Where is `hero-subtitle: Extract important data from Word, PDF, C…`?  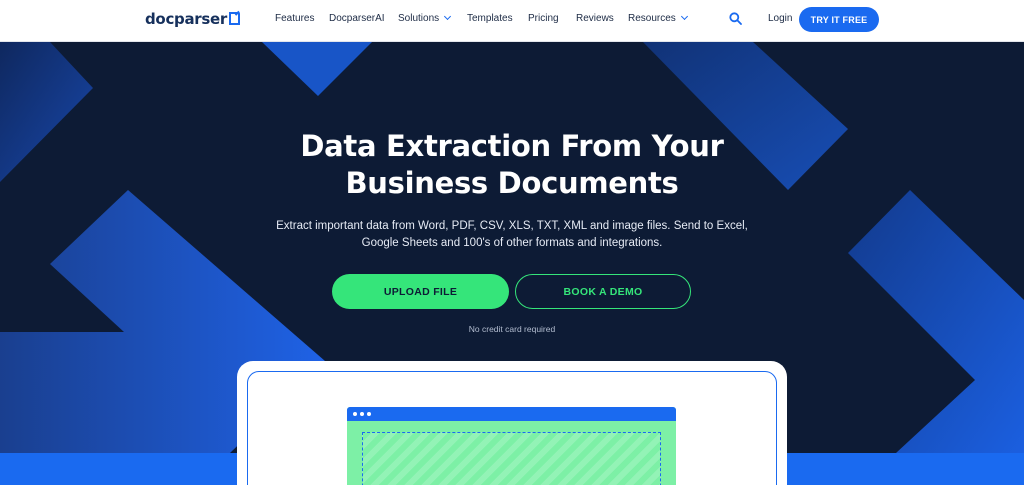
hero-subtitle: Extract important data from Word, PDF, C… is located at coordinates (512, 235).